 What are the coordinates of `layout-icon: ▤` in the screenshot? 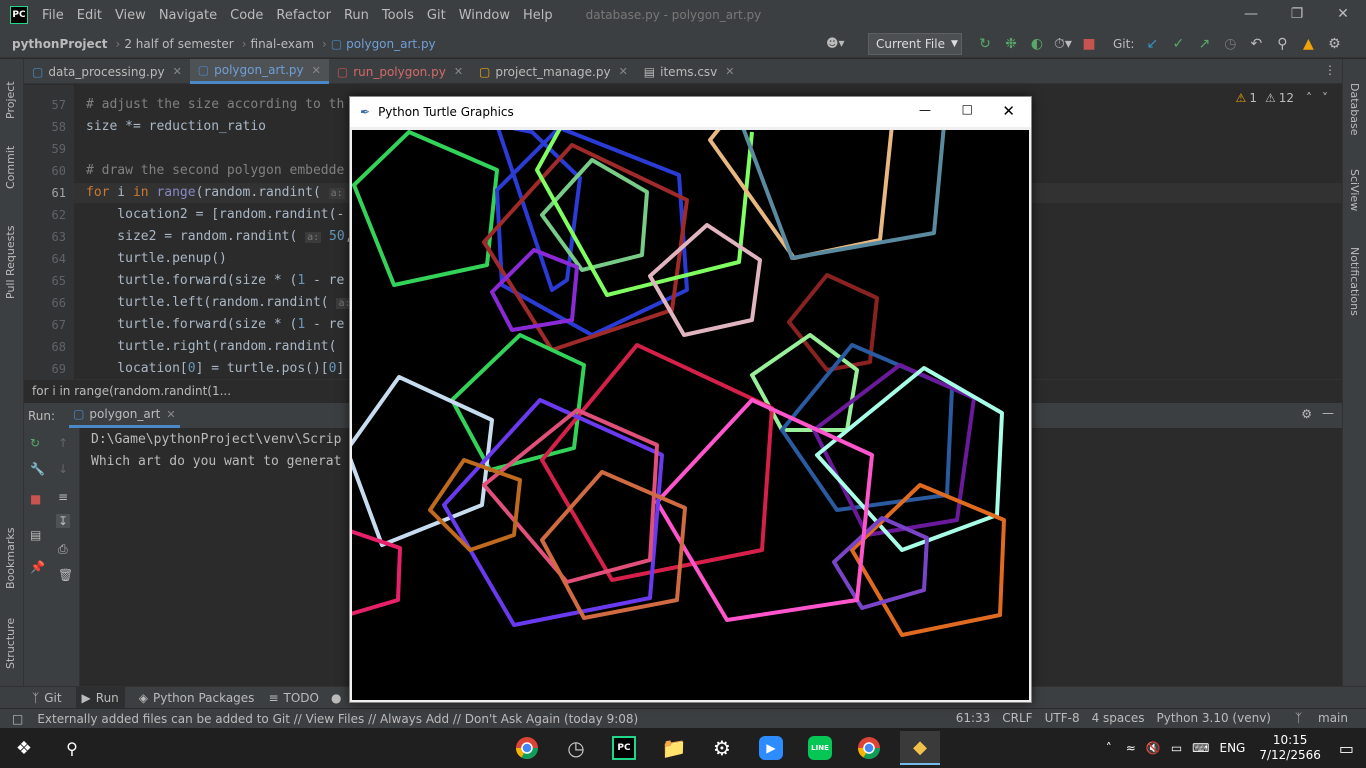 It's located at (35, 535).